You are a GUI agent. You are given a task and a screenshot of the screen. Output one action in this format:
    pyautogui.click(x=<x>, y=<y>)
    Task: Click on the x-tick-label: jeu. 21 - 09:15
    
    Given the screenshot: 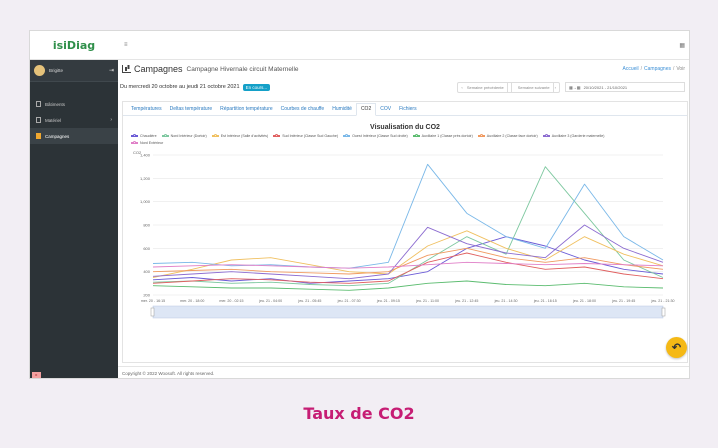 What is the action you would take?
    pyautogui.click(x=388, y=301)
    